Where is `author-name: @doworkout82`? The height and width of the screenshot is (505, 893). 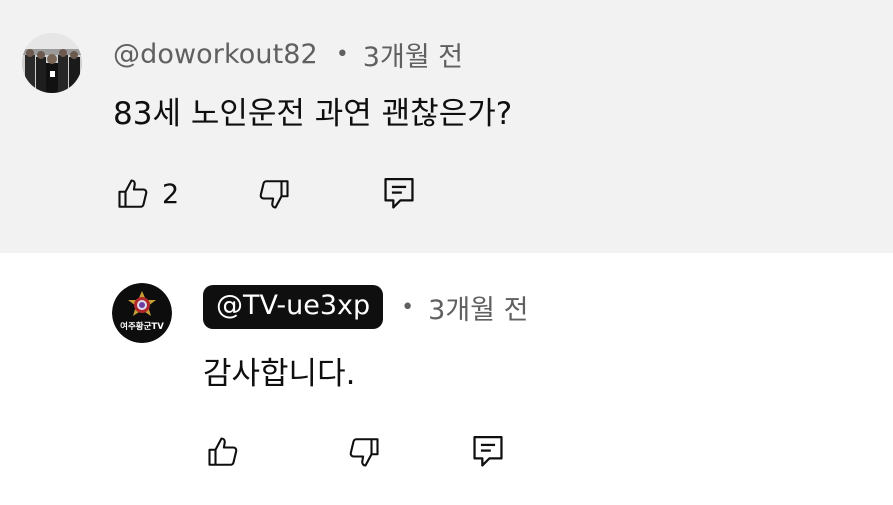
author-name: @doworkout82 is located at coordinates (215, 54).